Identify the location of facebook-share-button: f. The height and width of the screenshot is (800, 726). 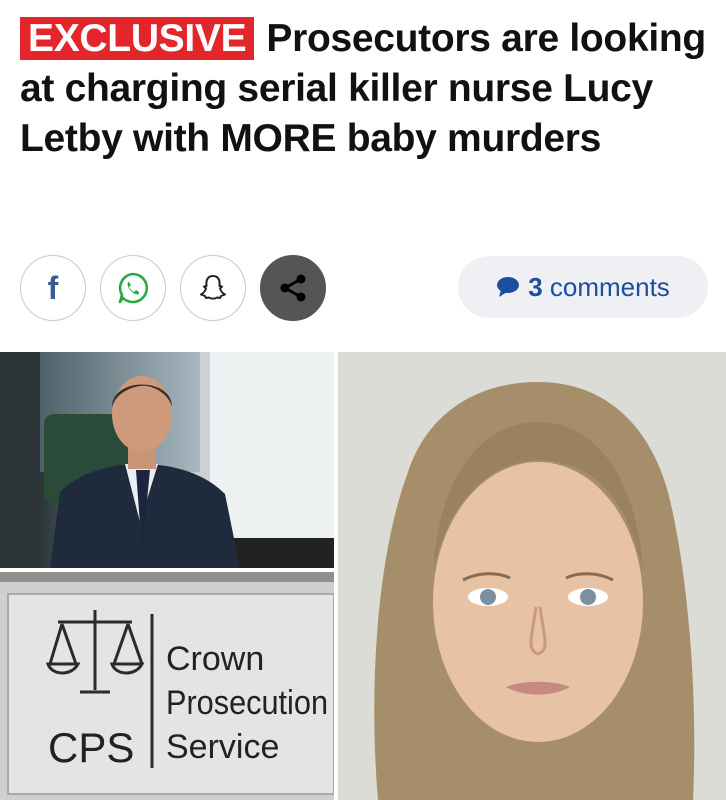
(53, 288).